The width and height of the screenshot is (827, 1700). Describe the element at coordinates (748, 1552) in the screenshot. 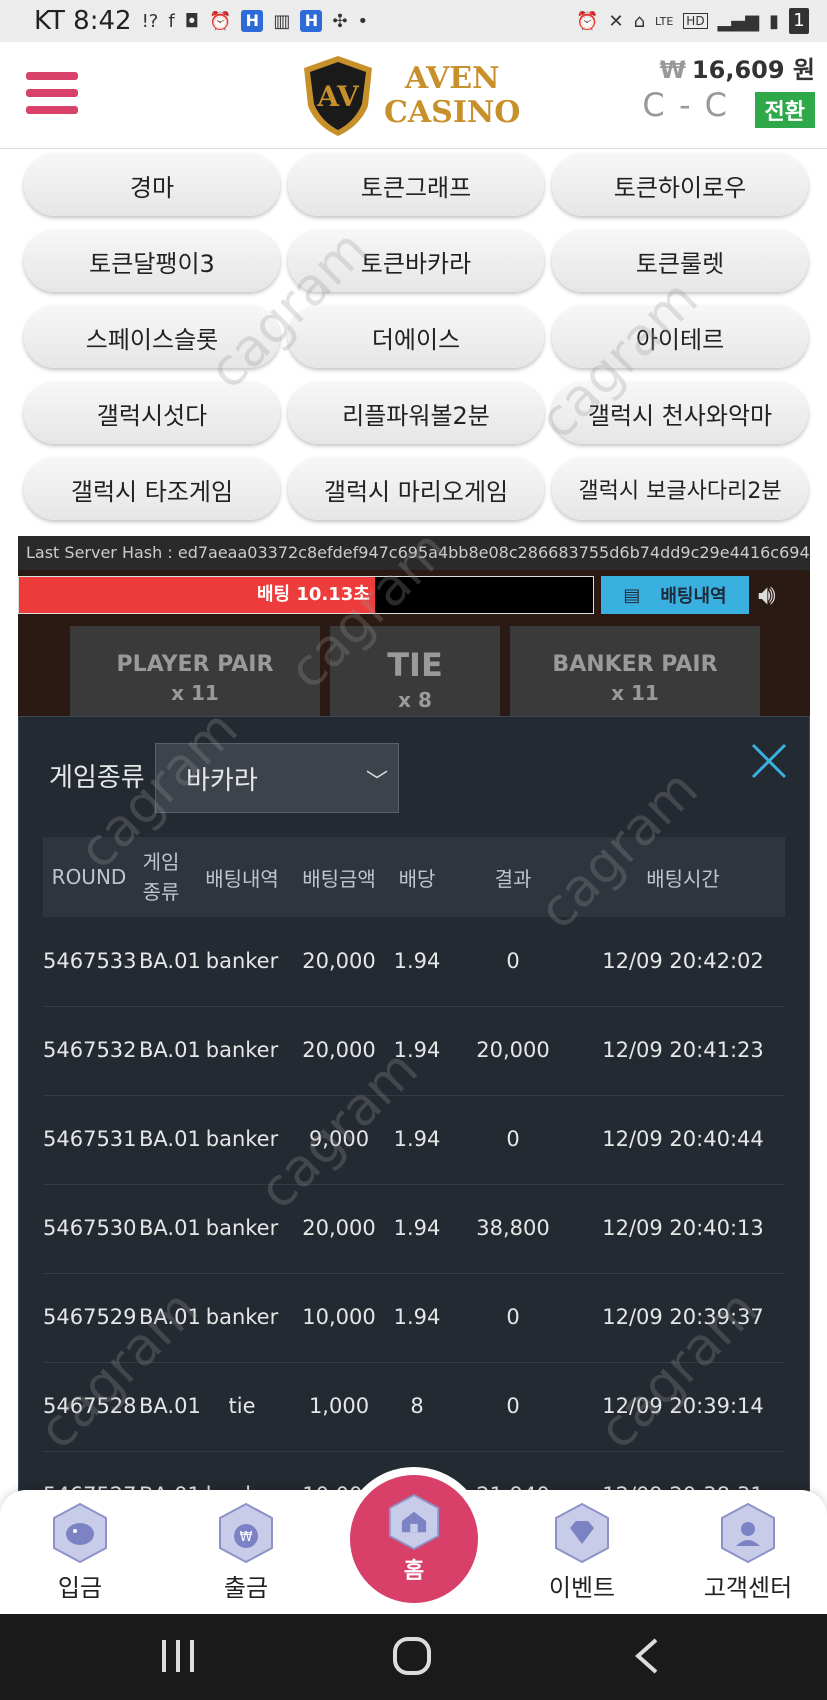

I see `nav-support: 고객센터` at that location.